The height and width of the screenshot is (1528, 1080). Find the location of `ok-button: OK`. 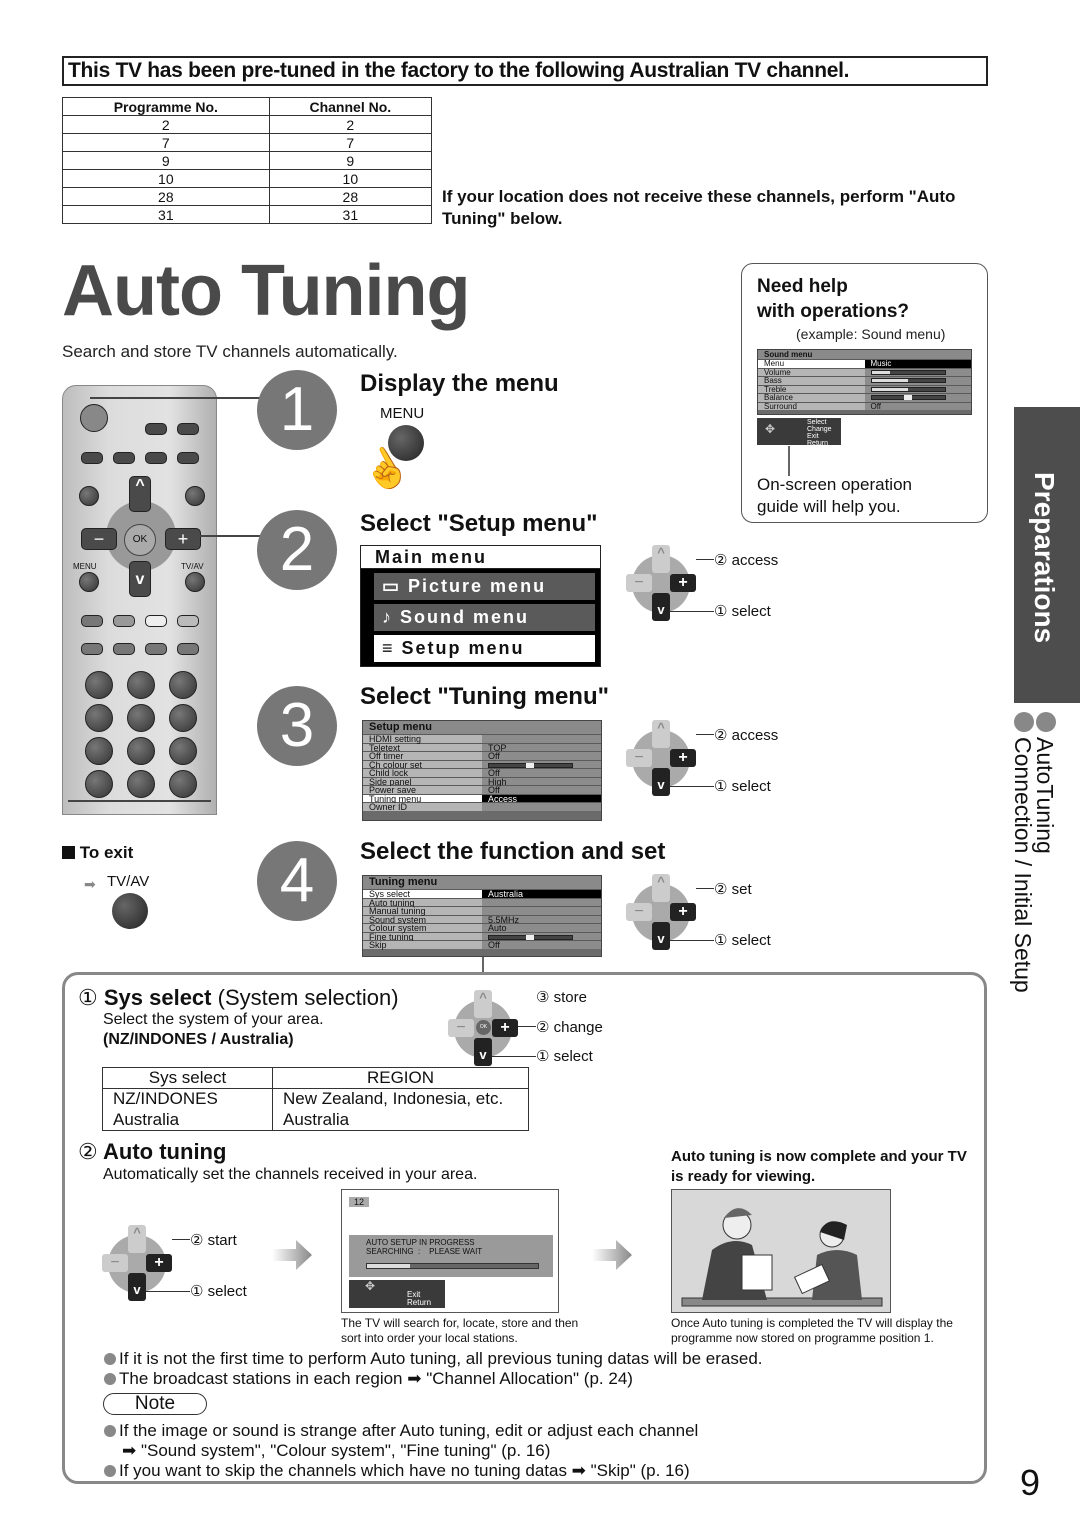

ok-button: OK is located at coordinates (140, 540).